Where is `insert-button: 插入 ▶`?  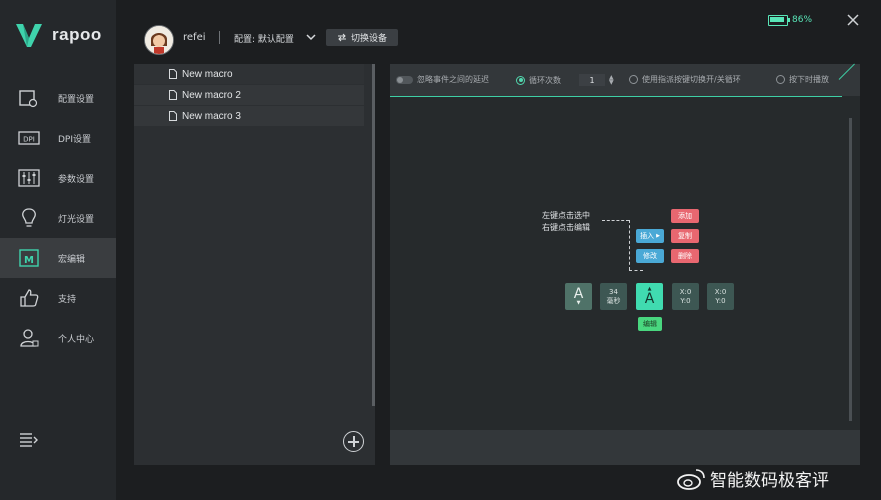 insert-button: 插入 ▶ is located at coordinates (650, 236).